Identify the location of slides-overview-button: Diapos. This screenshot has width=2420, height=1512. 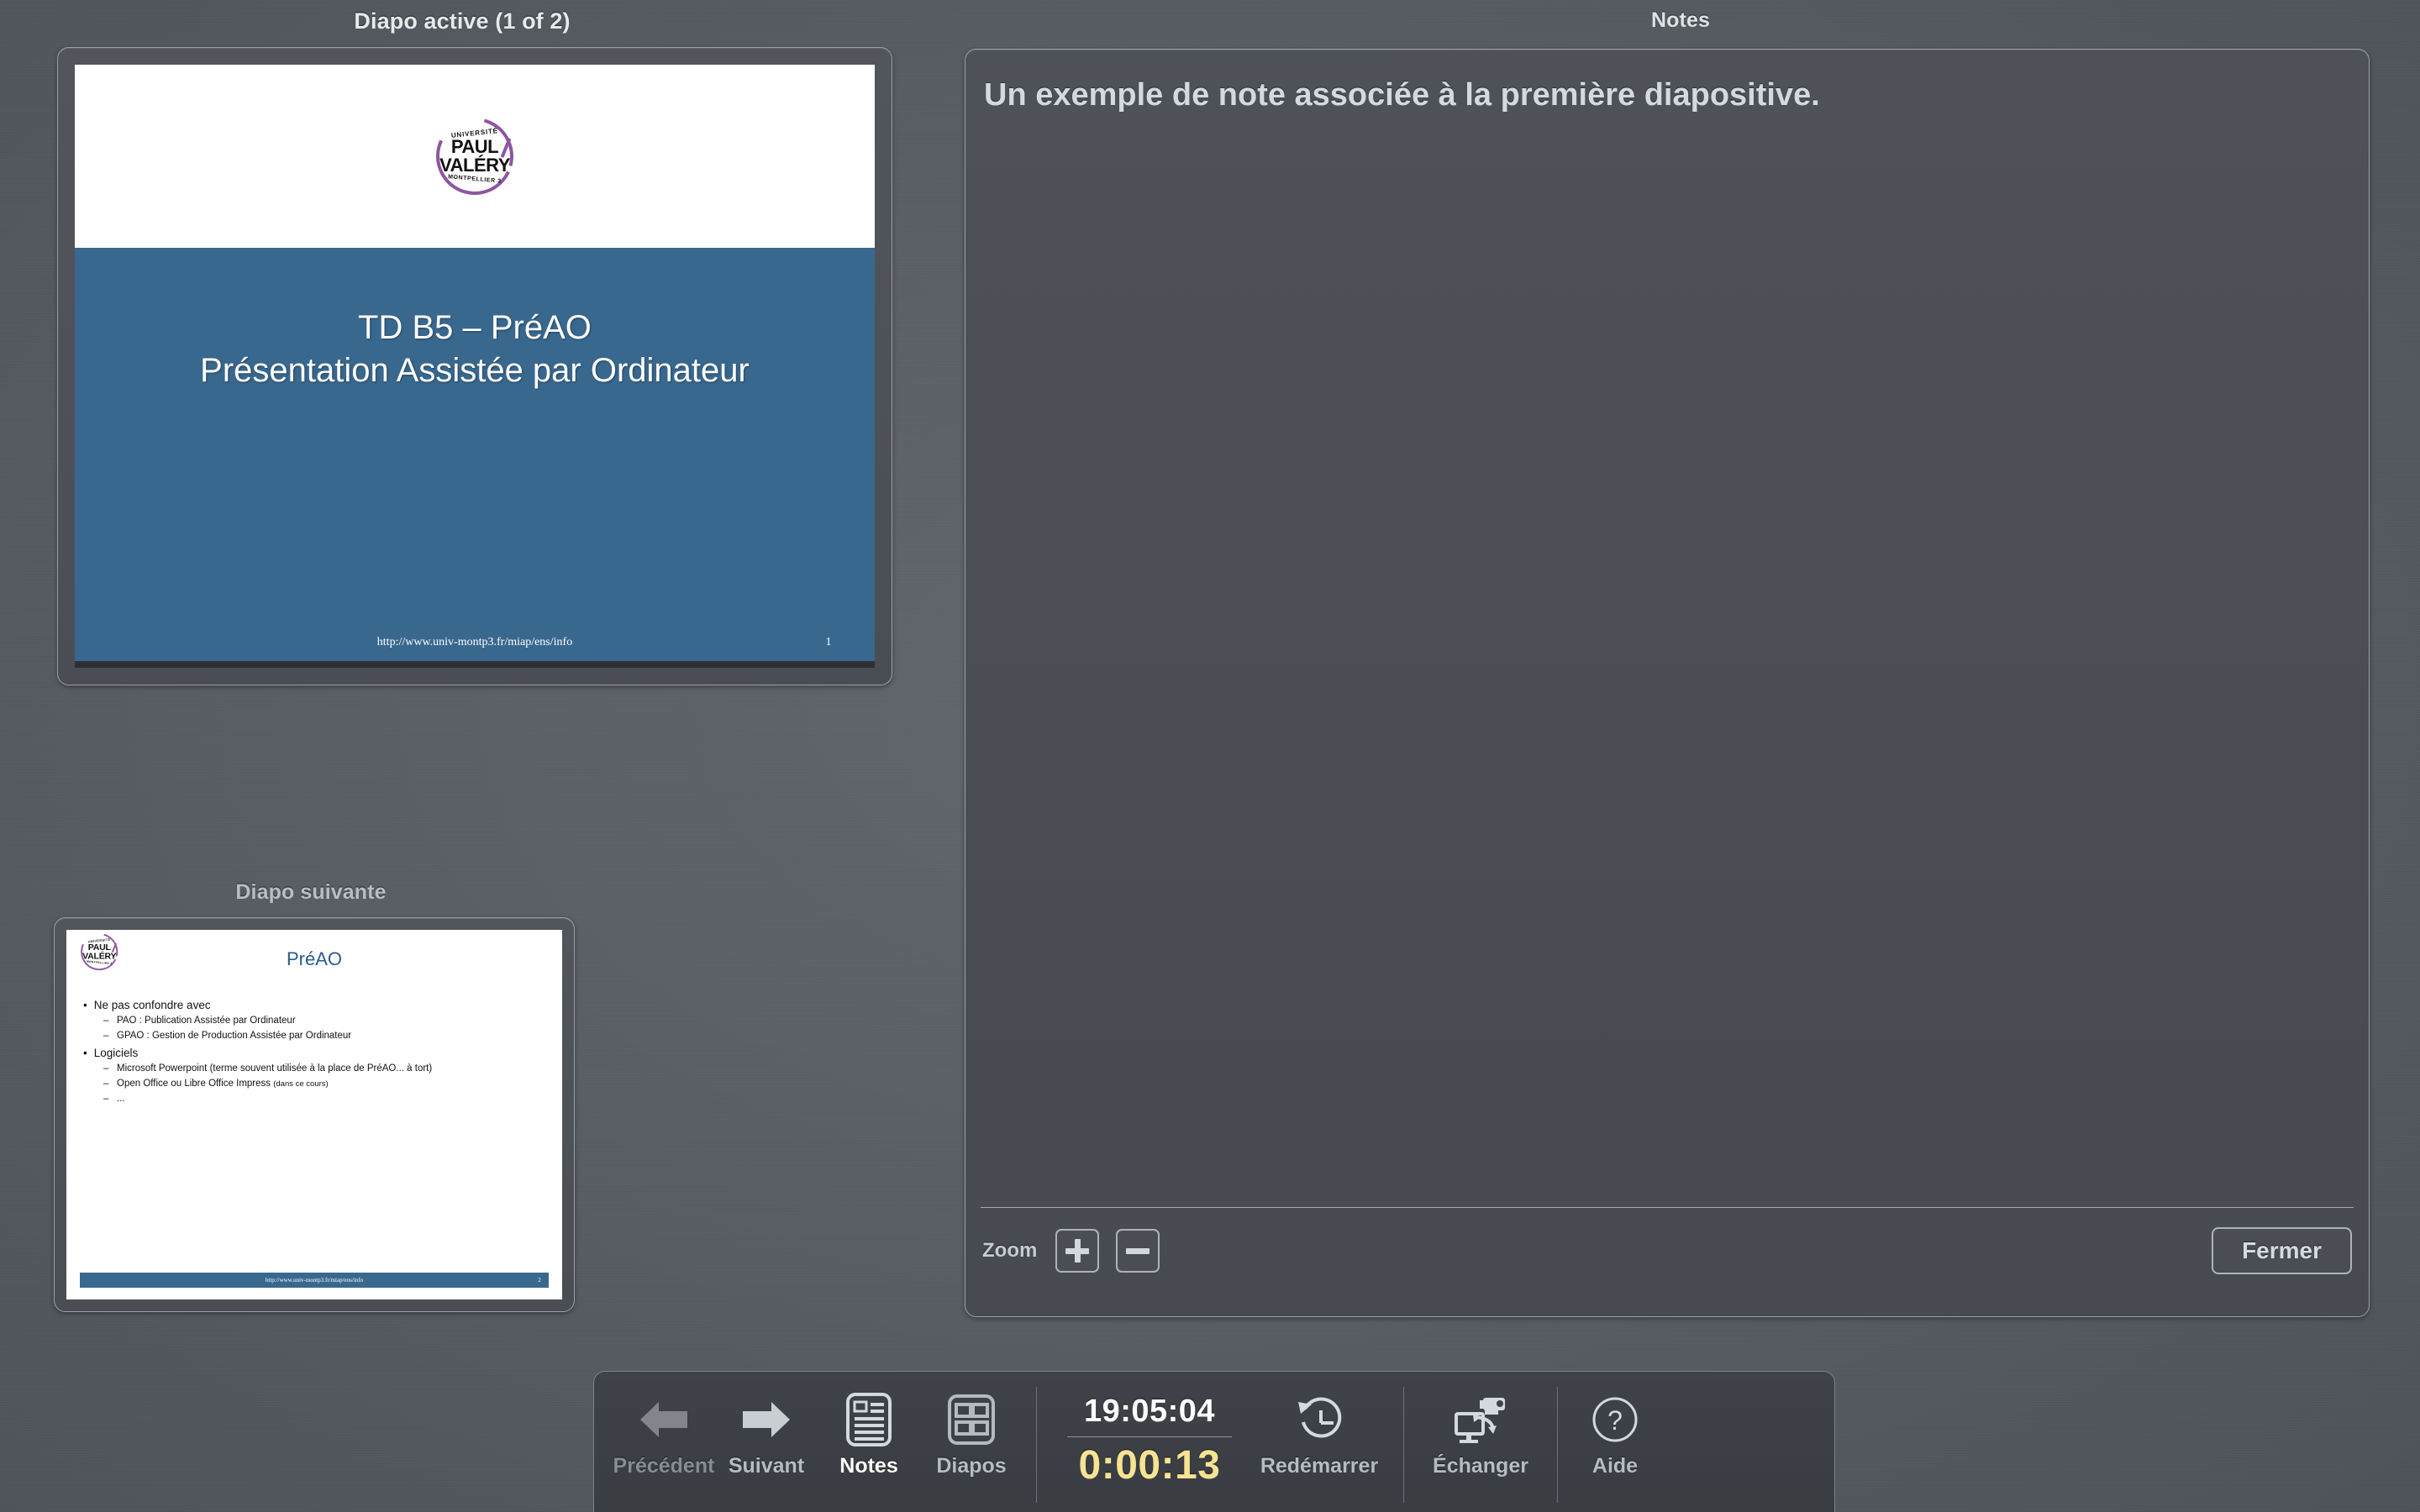
(971, 1432).